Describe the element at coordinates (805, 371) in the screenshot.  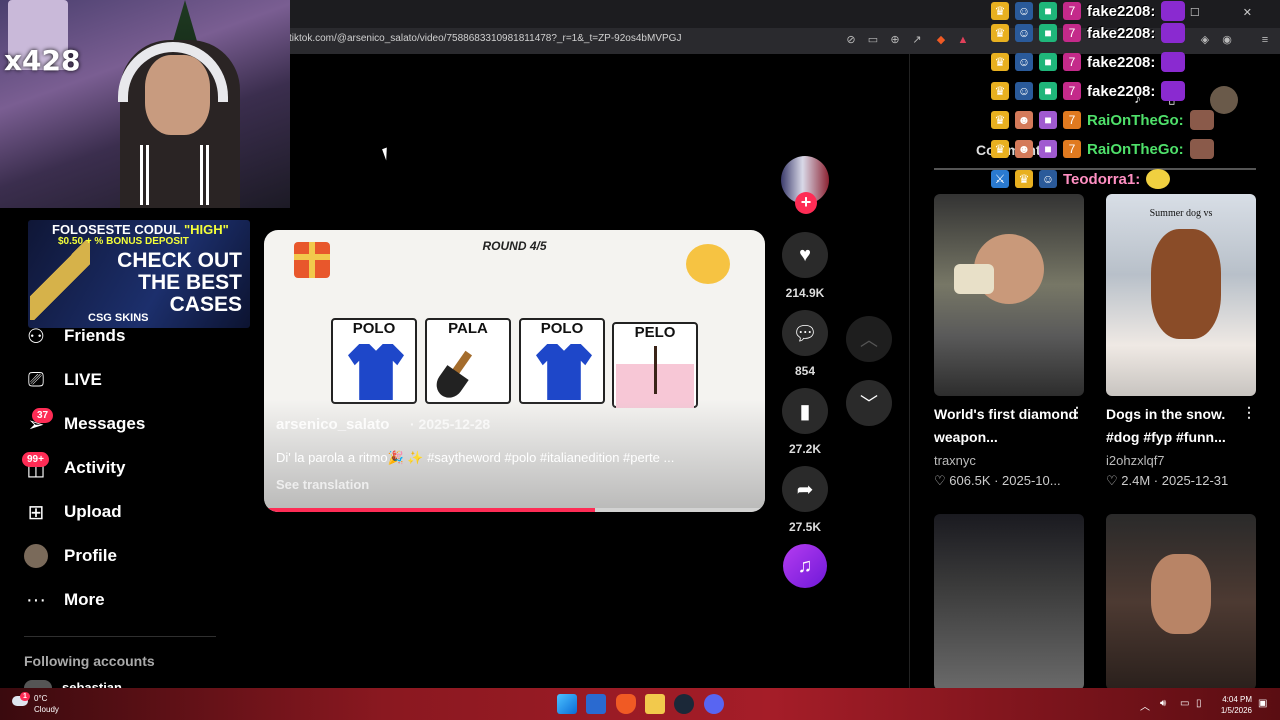
I see `comment-count: 854` at that location.